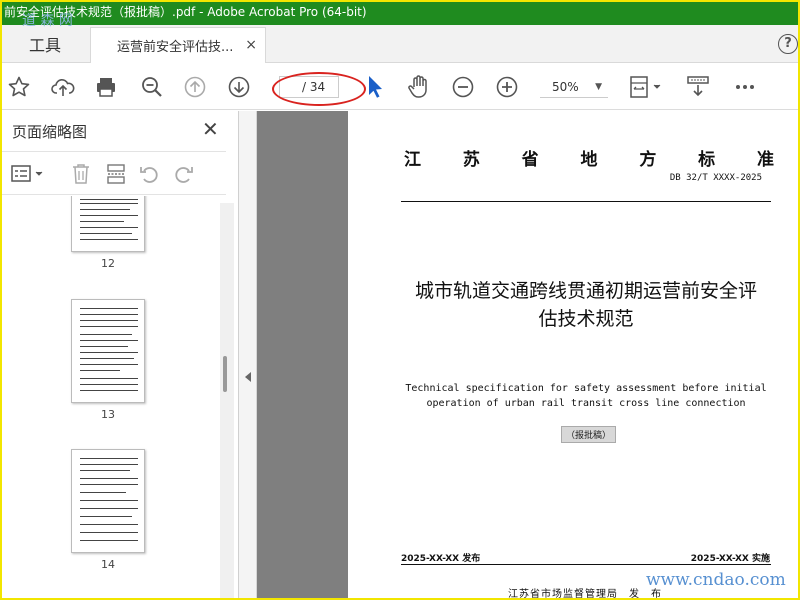  What do you see at coordinates (81, 174) in the screenshot?
I see `delete-icon` at bounding box center [81, 174].